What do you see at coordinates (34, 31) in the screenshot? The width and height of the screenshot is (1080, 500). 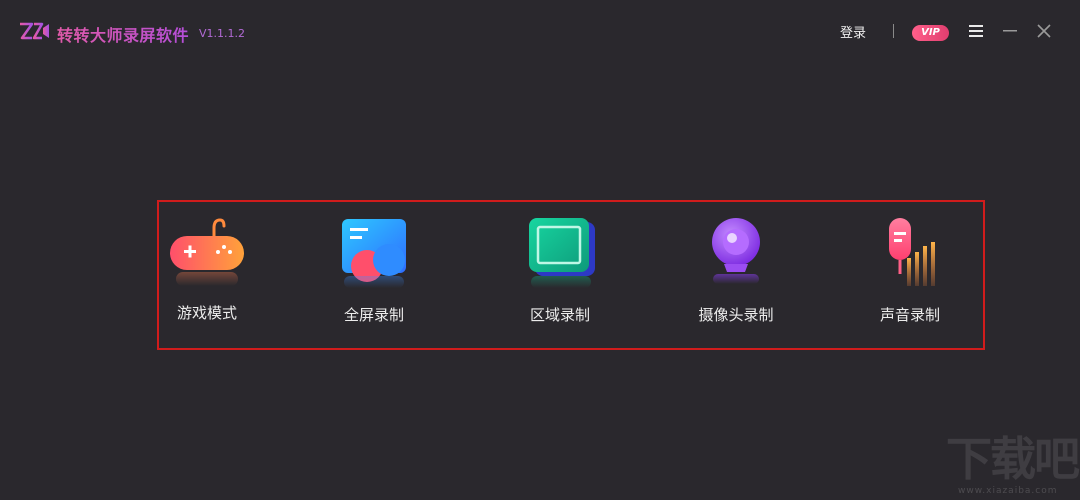 I see `zz-logo-icon` at bounding box center [34, 31].